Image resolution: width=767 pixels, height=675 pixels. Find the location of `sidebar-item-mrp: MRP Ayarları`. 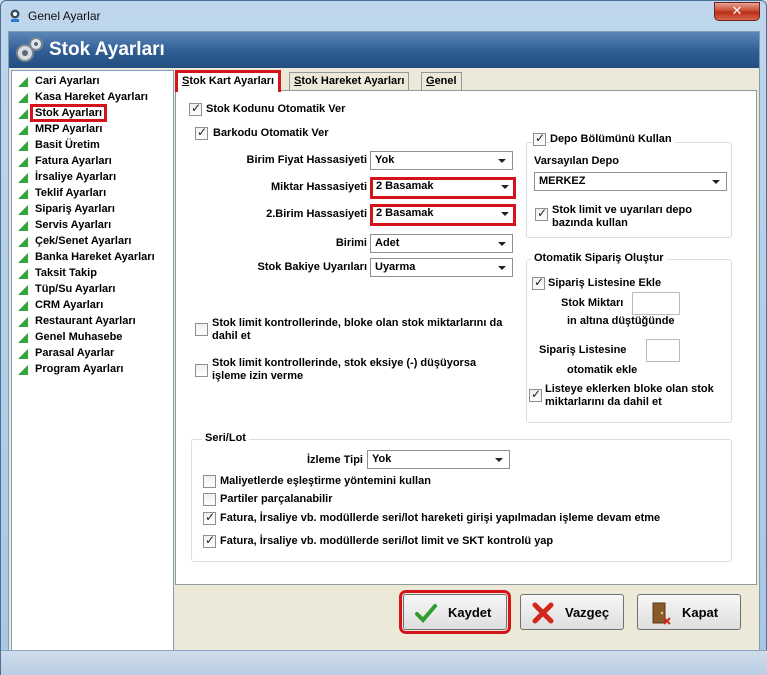

sidebar-item-mrp: MRP Ayarları is located at coordinates (94, 130).